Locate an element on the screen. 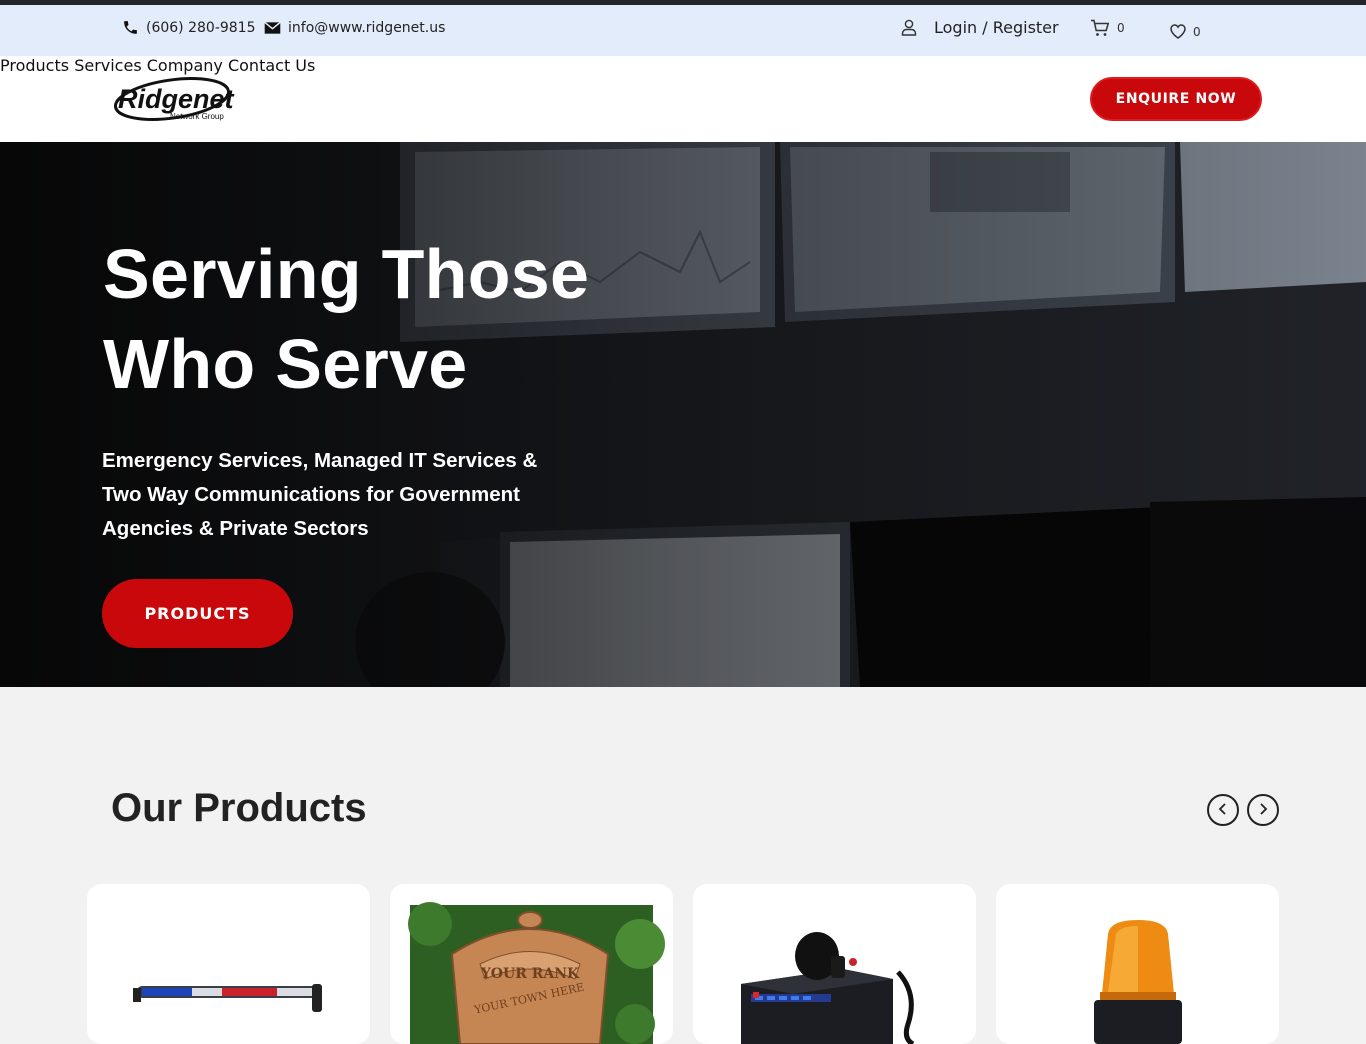 The width and height of the screenshot is (1366, 1044). siren-controller-image is located at coordinates (828, 988).